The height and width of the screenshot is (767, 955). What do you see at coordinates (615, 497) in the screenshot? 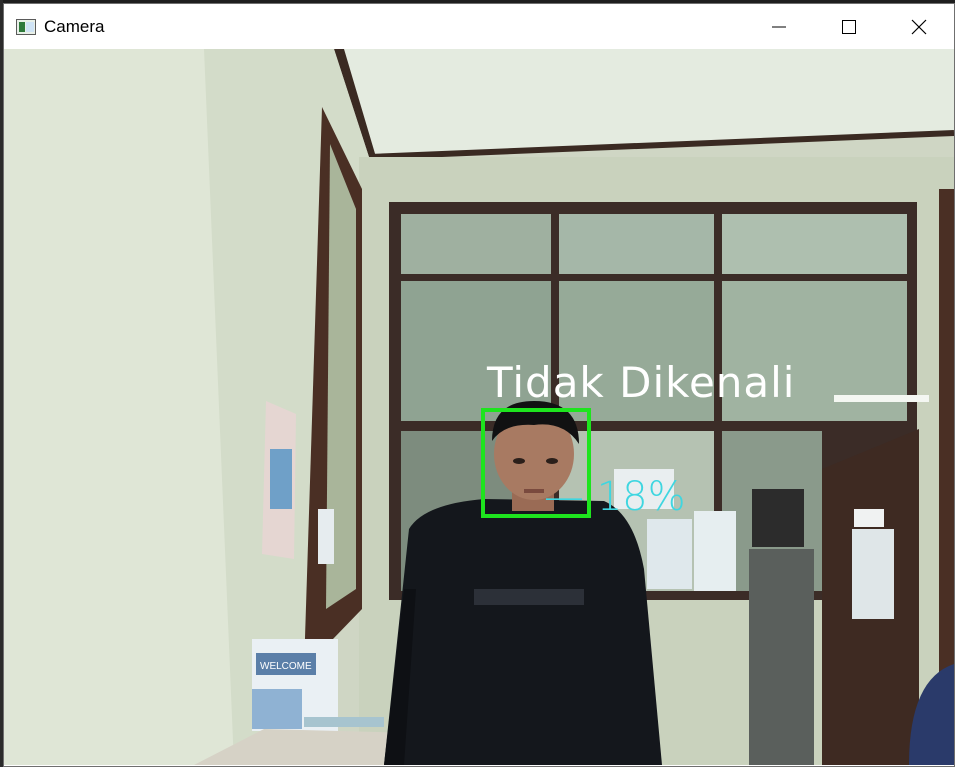
I see `confidence-score: — 18%` at bounding box center [615, 497].